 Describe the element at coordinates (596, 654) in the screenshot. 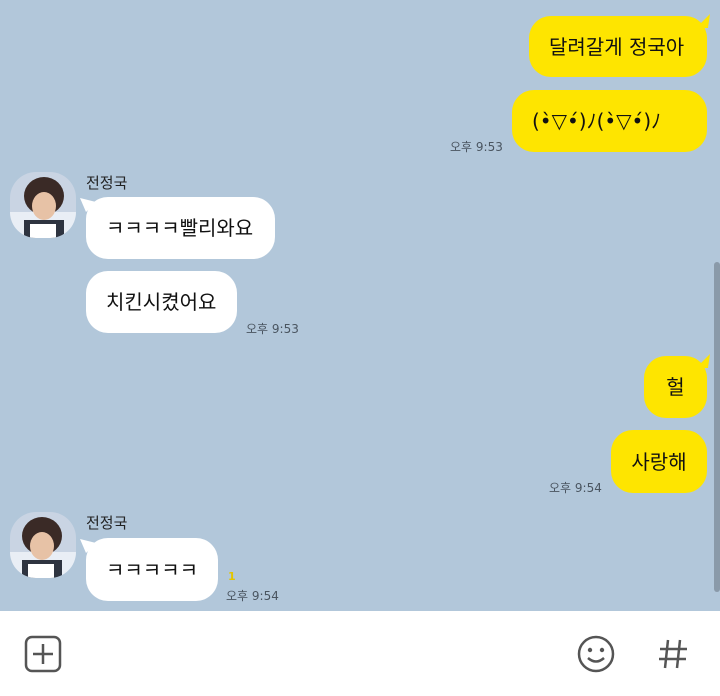

I see `smiley-icon` at that location.